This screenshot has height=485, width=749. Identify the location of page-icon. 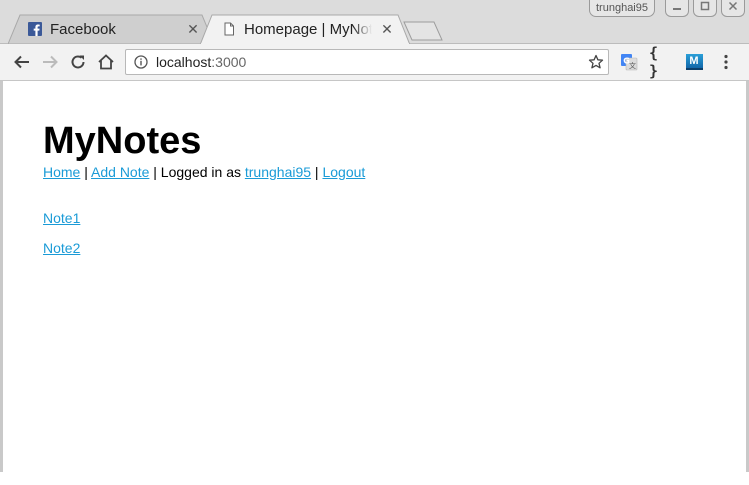
(229, 29).